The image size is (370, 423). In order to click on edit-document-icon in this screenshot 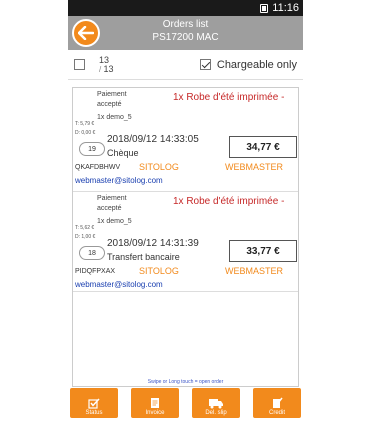, I will do `click(278, 402)`.